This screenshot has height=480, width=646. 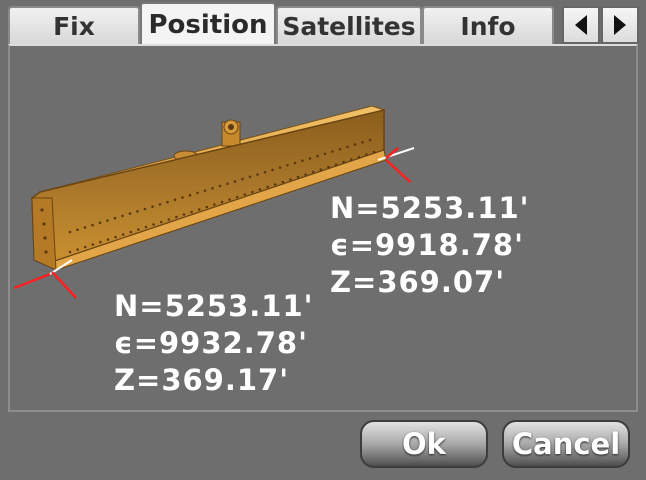 What do you see at coordinates (214, 306) in the screenshot?
I see `left-tip-northing: N=5253.11'` at bounding box center [214, 306].